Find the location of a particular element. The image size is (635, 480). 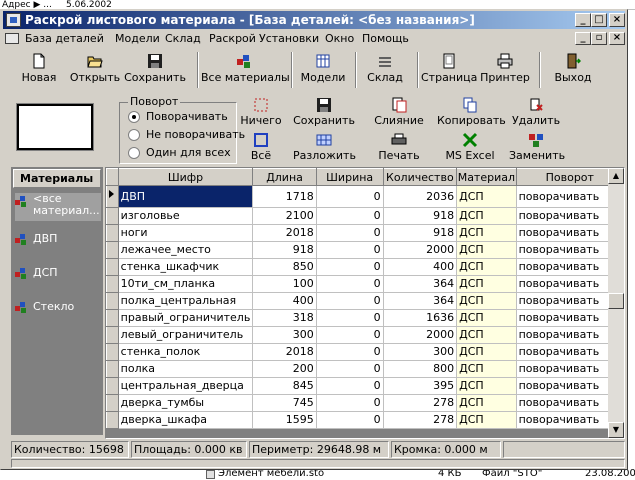

column-header-length: Длина is located at coordinates (284, 177).